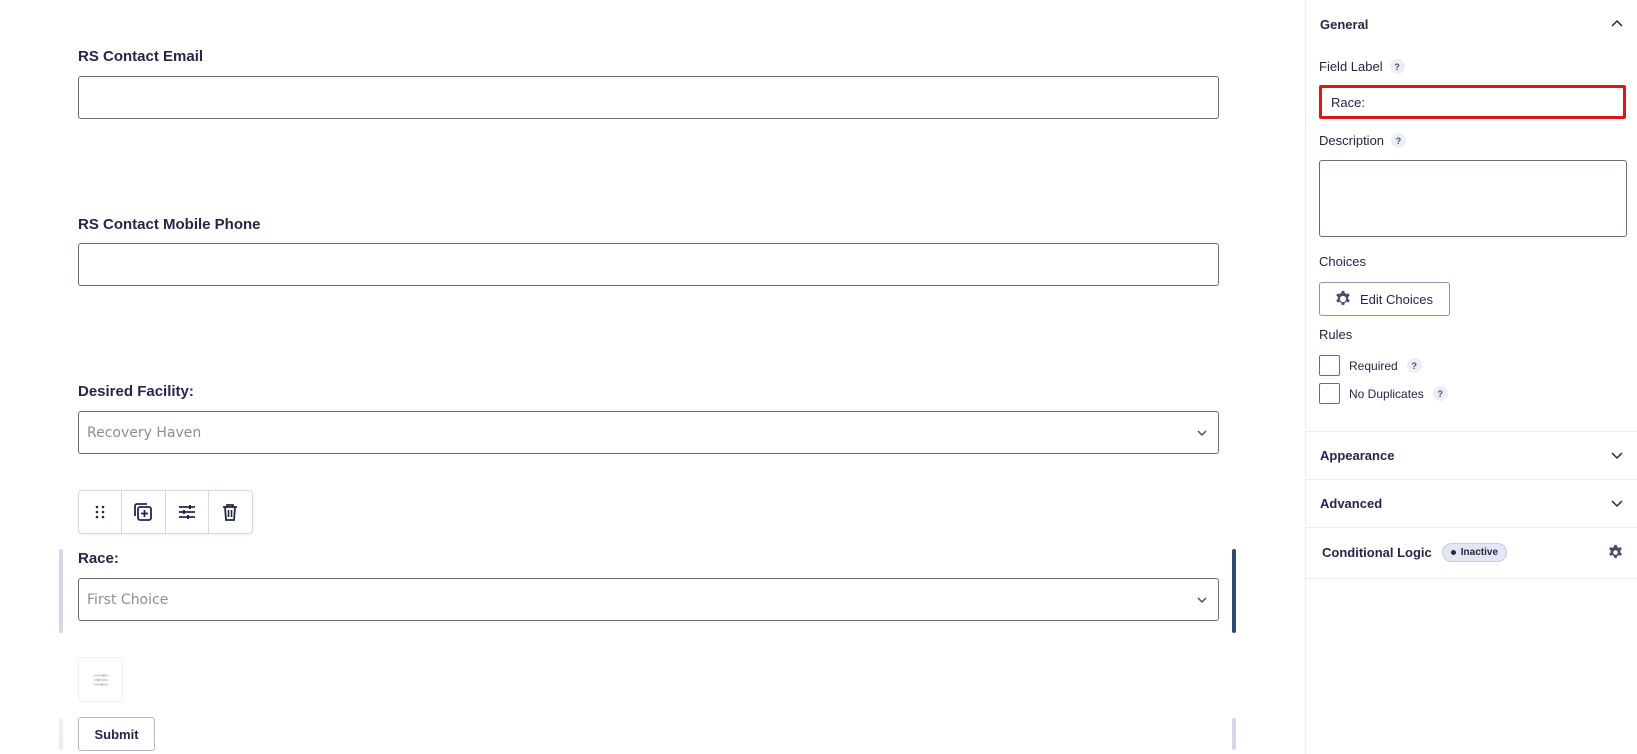 Image resolution: width=1637 pixels, height=754 pixels. I want to click on section-divider, so click(1471, 578).